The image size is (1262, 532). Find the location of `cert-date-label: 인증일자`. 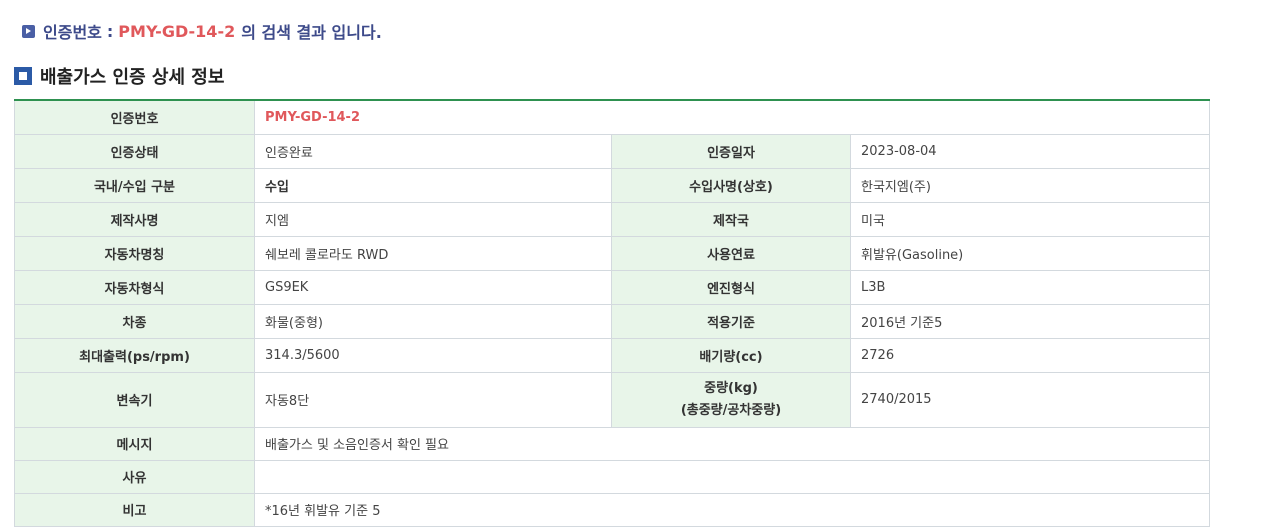

cert-date-label: 인증일자 is located at coordinates (731, 151).